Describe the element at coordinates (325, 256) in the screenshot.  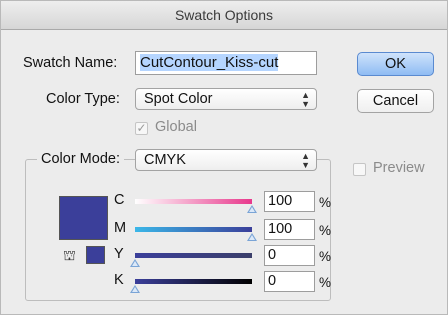
I see `percent-label-y: %` at that location.